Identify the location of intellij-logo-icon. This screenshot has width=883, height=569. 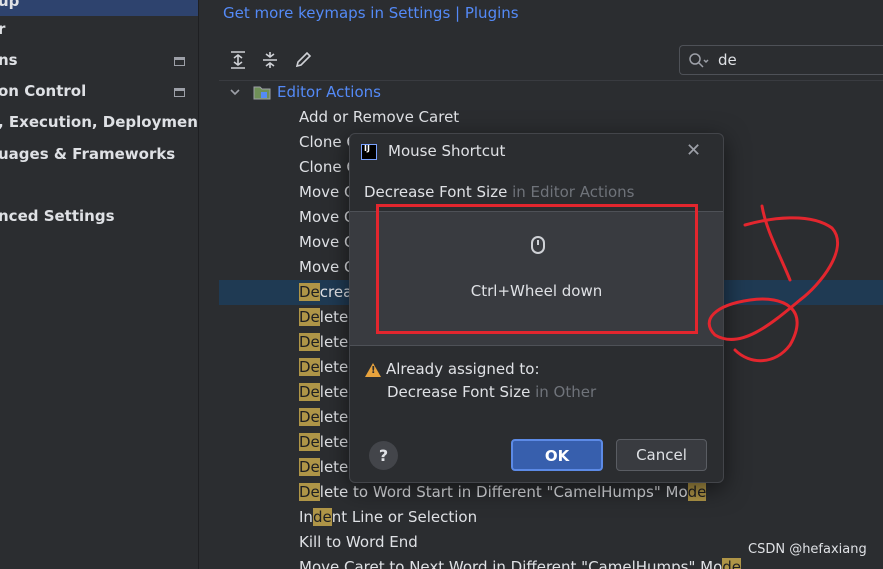
(369, 152).